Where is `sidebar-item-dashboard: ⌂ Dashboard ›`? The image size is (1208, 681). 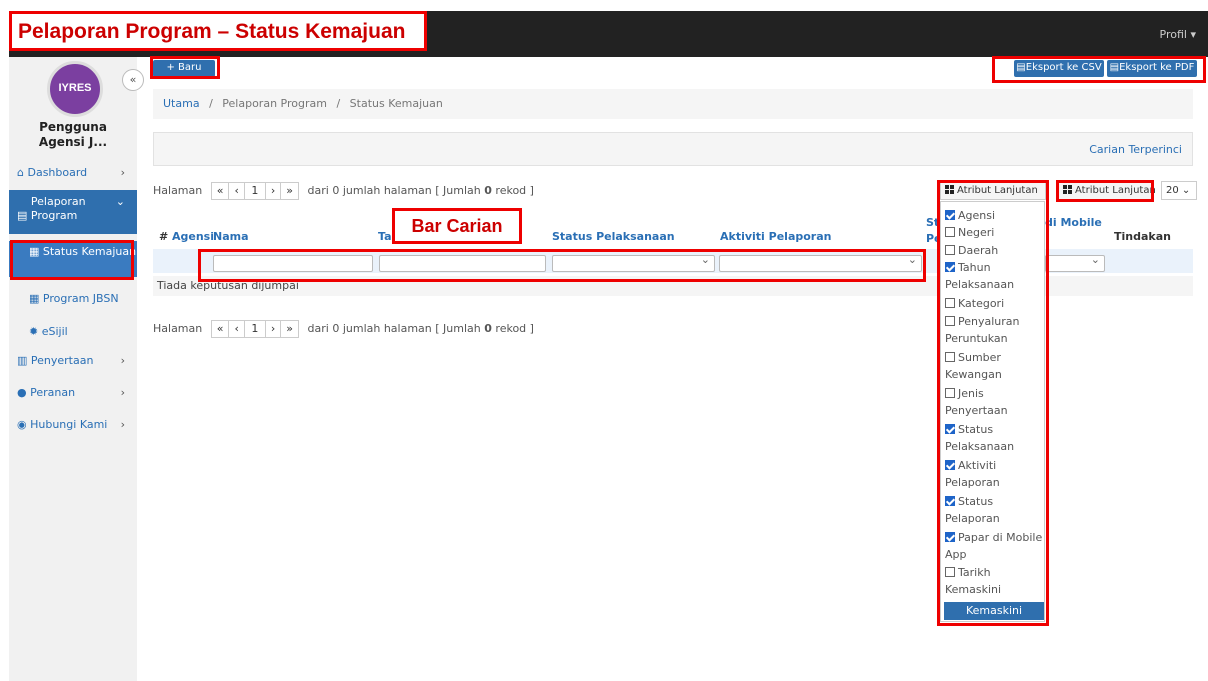
sidebar-item-dashboard: ⌂ Dashboard › is located at coordinates (73, 173).